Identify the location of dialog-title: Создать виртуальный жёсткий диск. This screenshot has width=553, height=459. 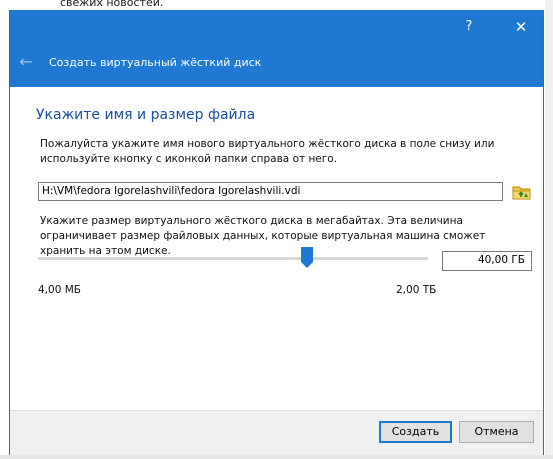
(155, 62).